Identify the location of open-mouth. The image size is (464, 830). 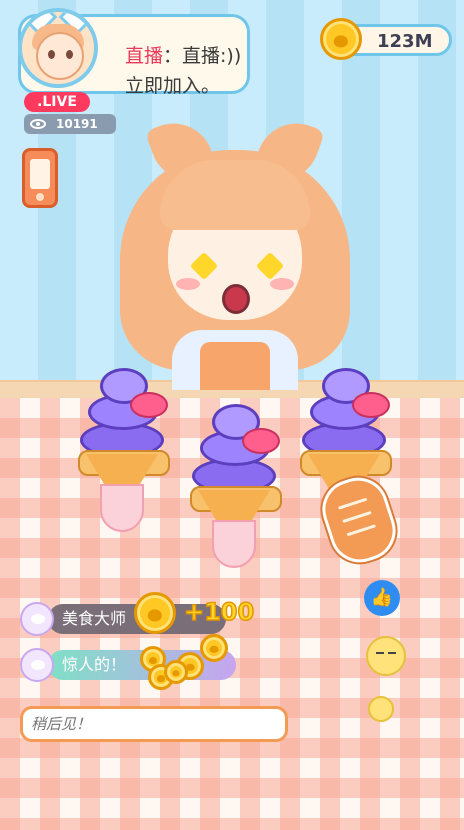
(236, 299).